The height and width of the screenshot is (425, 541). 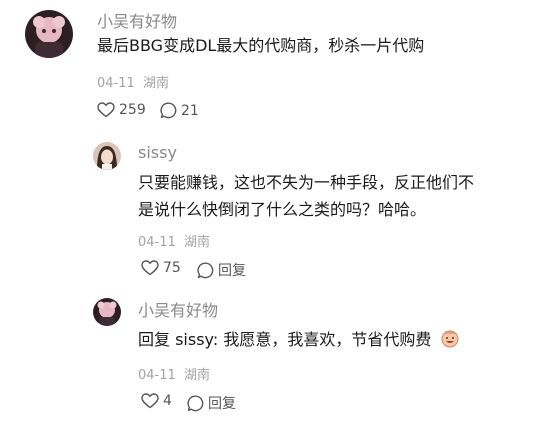 What do you see at coordinates (167, 401) in the screenshot?
I see `like-count: 4` at bounding box center [167, 401].